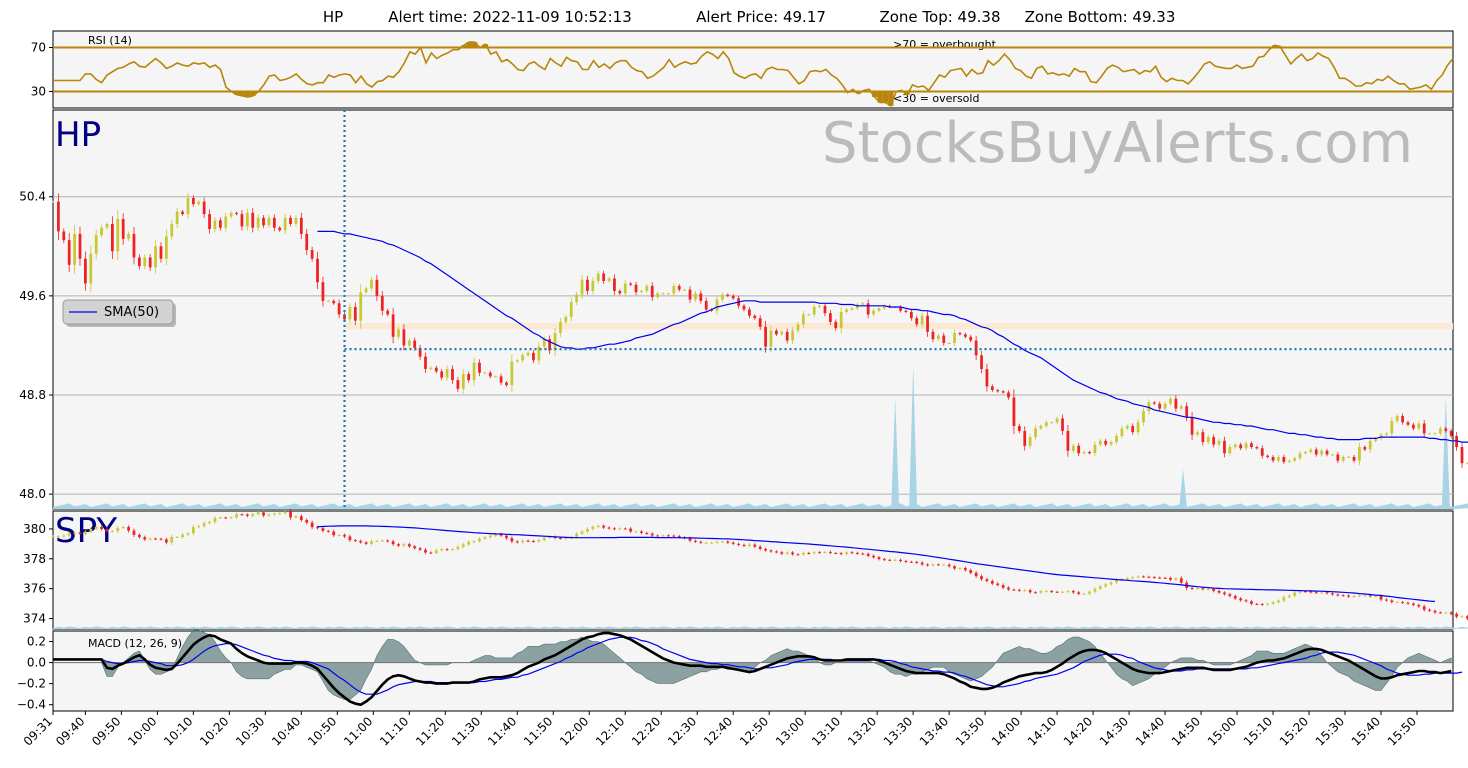  Describe the element at coordinates (1294, 731) in the screenshot. I see `x-tick-label: 15:20` at that location.